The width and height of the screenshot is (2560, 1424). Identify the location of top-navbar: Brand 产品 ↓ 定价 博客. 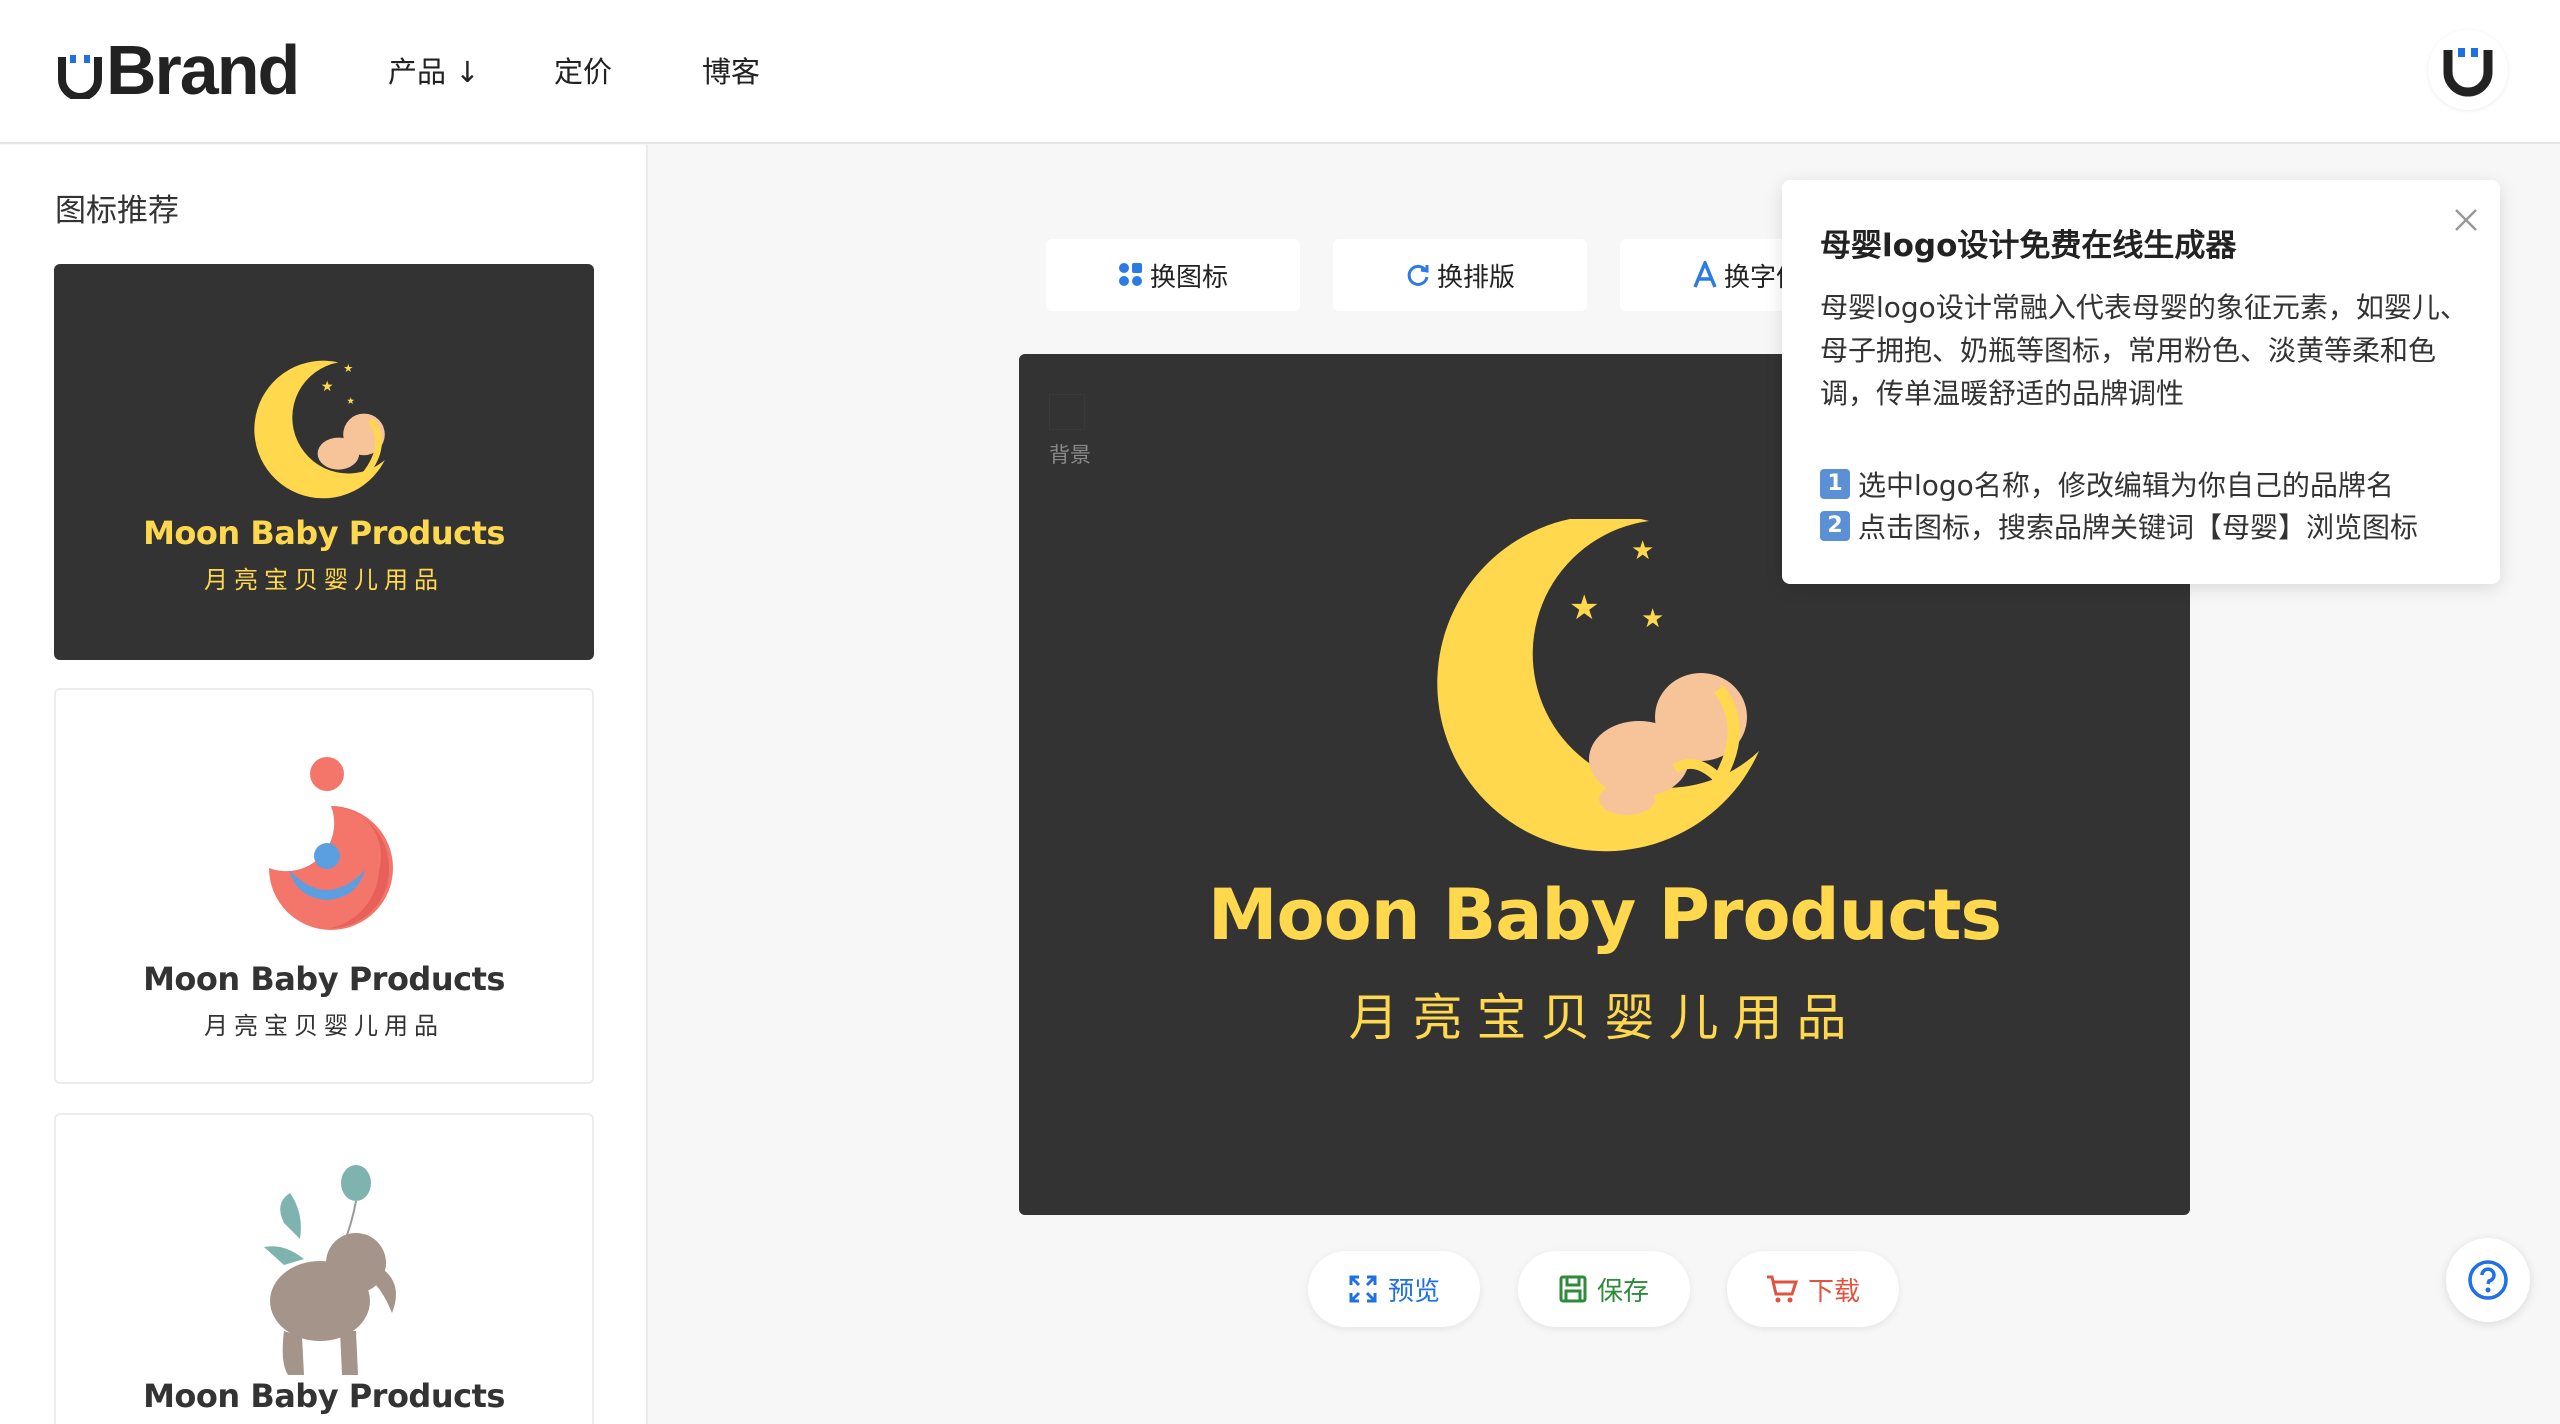
(1280, 72).